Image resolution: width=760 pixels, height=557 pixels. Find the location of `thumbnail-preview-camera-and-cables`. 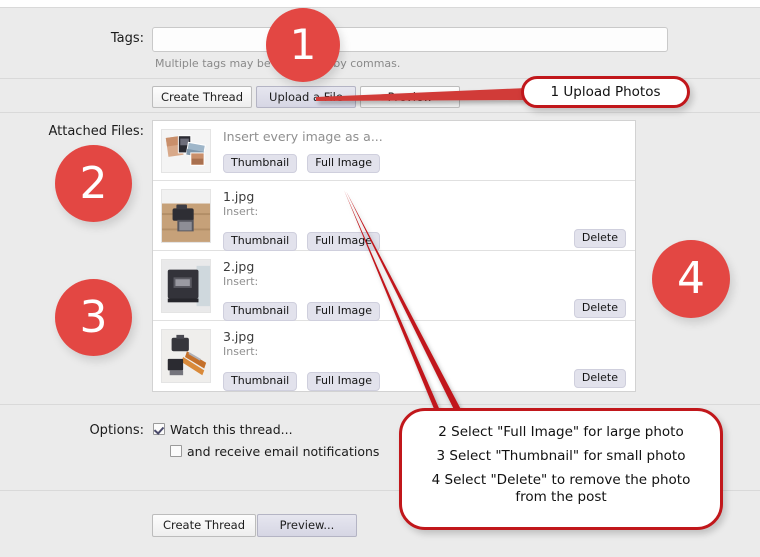

thumbnail-preview-camera-and-cables is located at coordinates (186, 356).